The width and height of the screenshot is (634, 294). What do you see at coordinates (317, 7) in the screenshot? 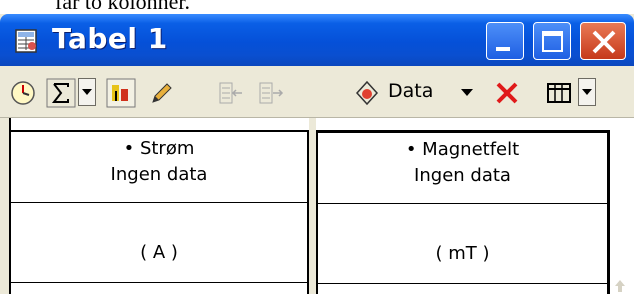
I see `document-text-fragment: far to kolonner.` at bounding box center [317, 7].